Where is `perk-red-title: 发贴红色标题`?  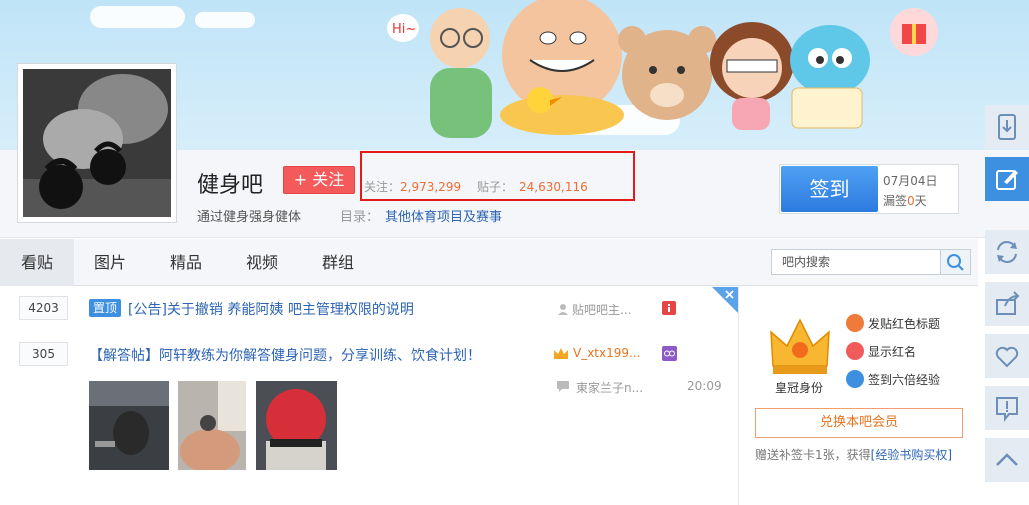
perk-red-title: 发贴红色标题 is located at coordinates (904, 324).